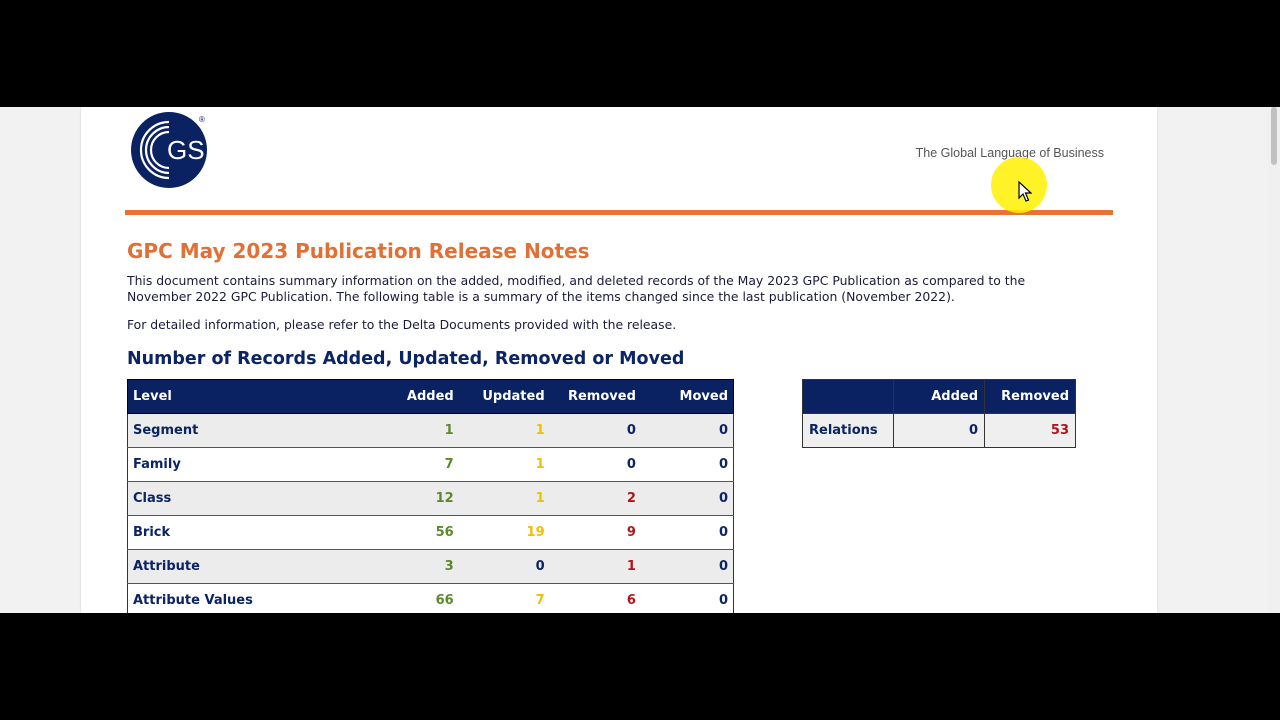 Image resolution: width=1280 pixels, height=720 pixels. I want to click on relations-table: Added Removed Relations 0 53, so click(939, 413).